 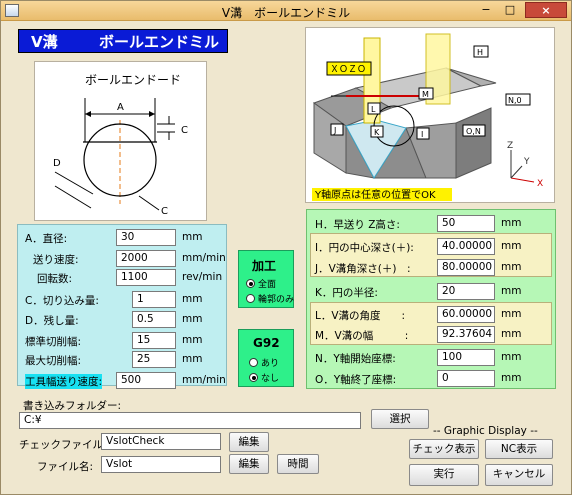 What do you see at coordinates (375, 194) in the screenshot?
I see `origin-caption: Y軸原点は任意の位置でOK` at bounding box center [375, 194].